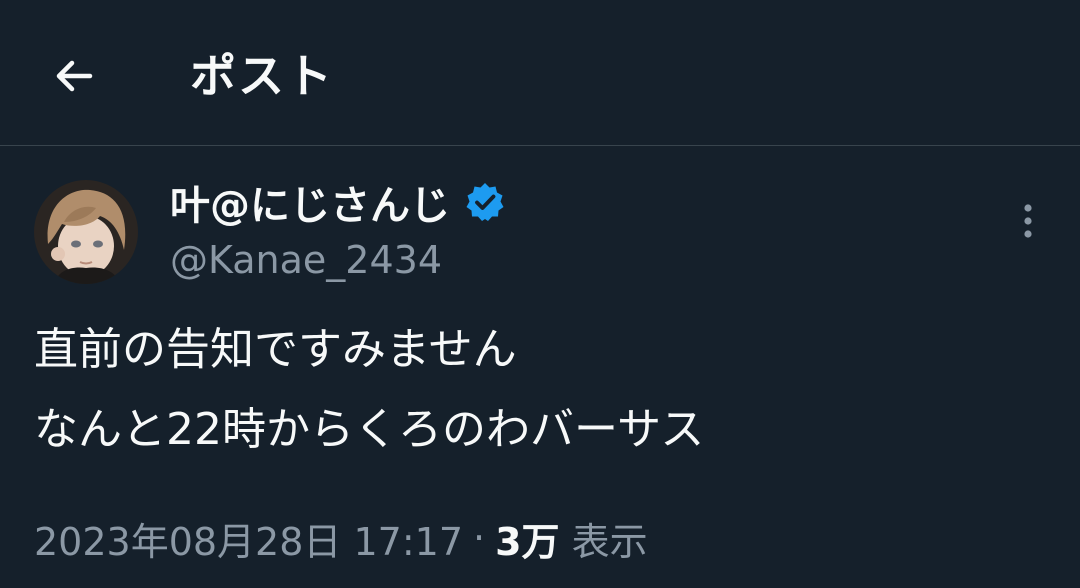  I want to click on back-button, so click(74, 76).